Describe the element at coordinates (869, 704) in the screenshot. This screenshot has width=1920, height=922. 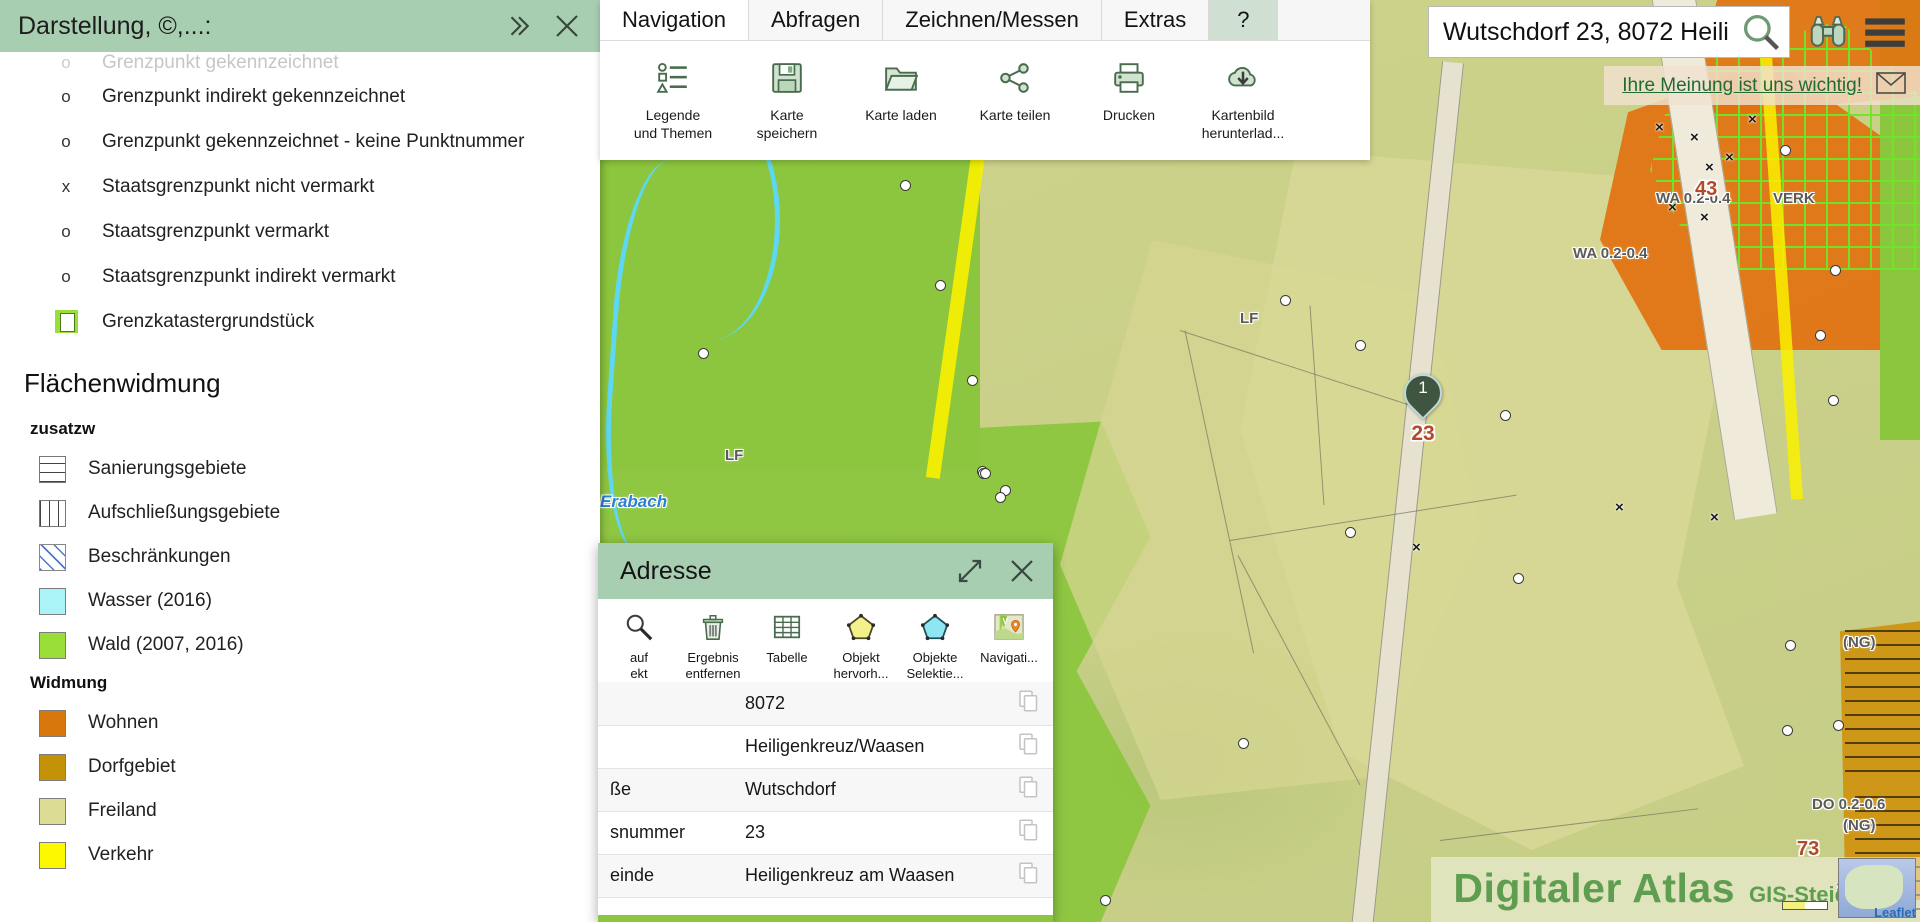
I see `attribute-value: 8072` at that location.